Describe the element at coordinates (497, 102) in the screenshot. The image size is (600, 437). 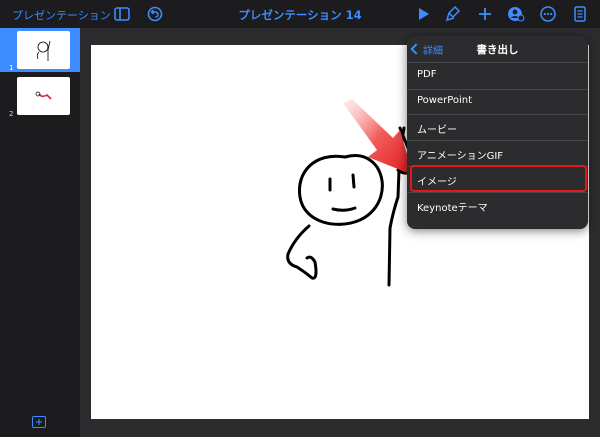
I see `export-powerpoint-item: PowerPoint` at that location.